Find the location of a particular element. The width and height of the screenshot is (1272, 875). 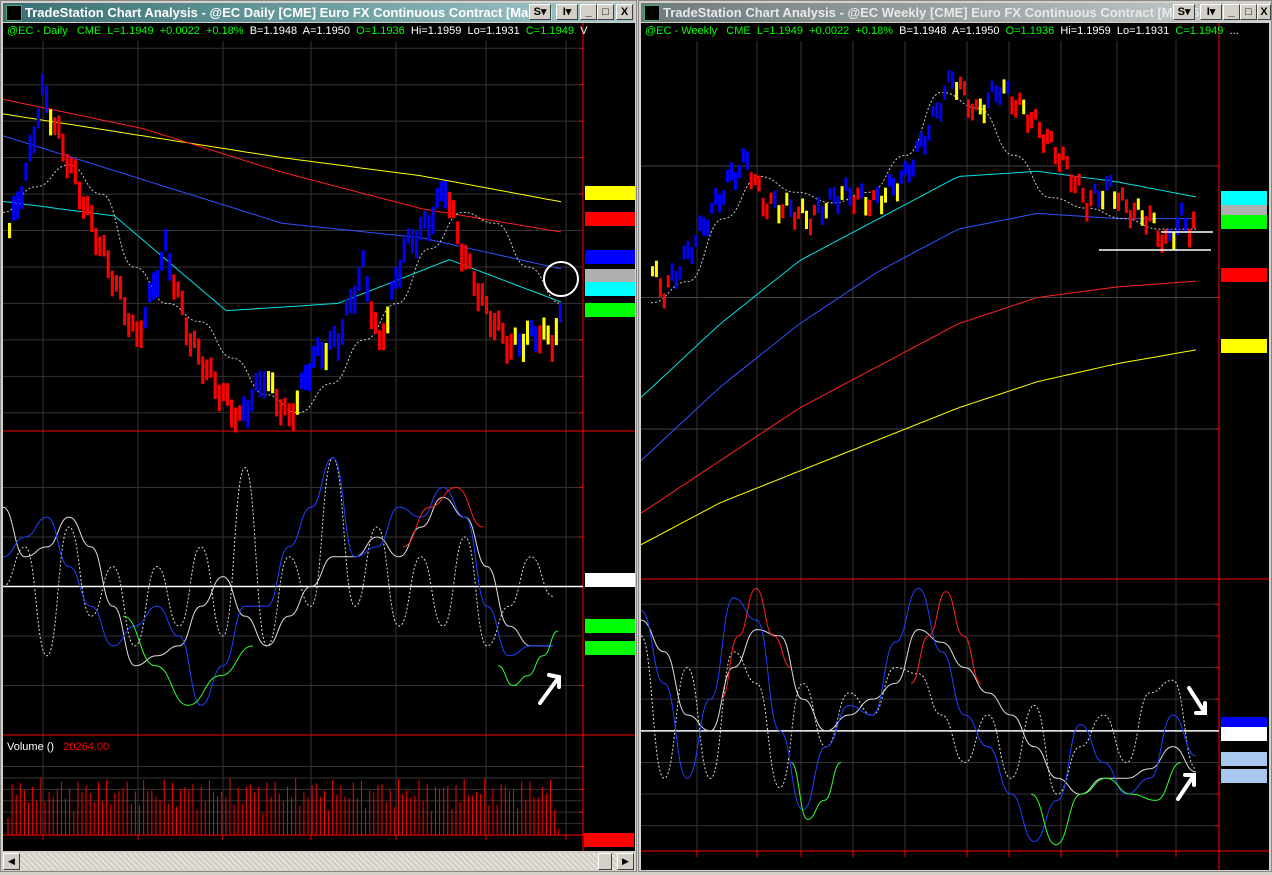

symbol-label: @EC - Daily is located at coordinates (37, 31).